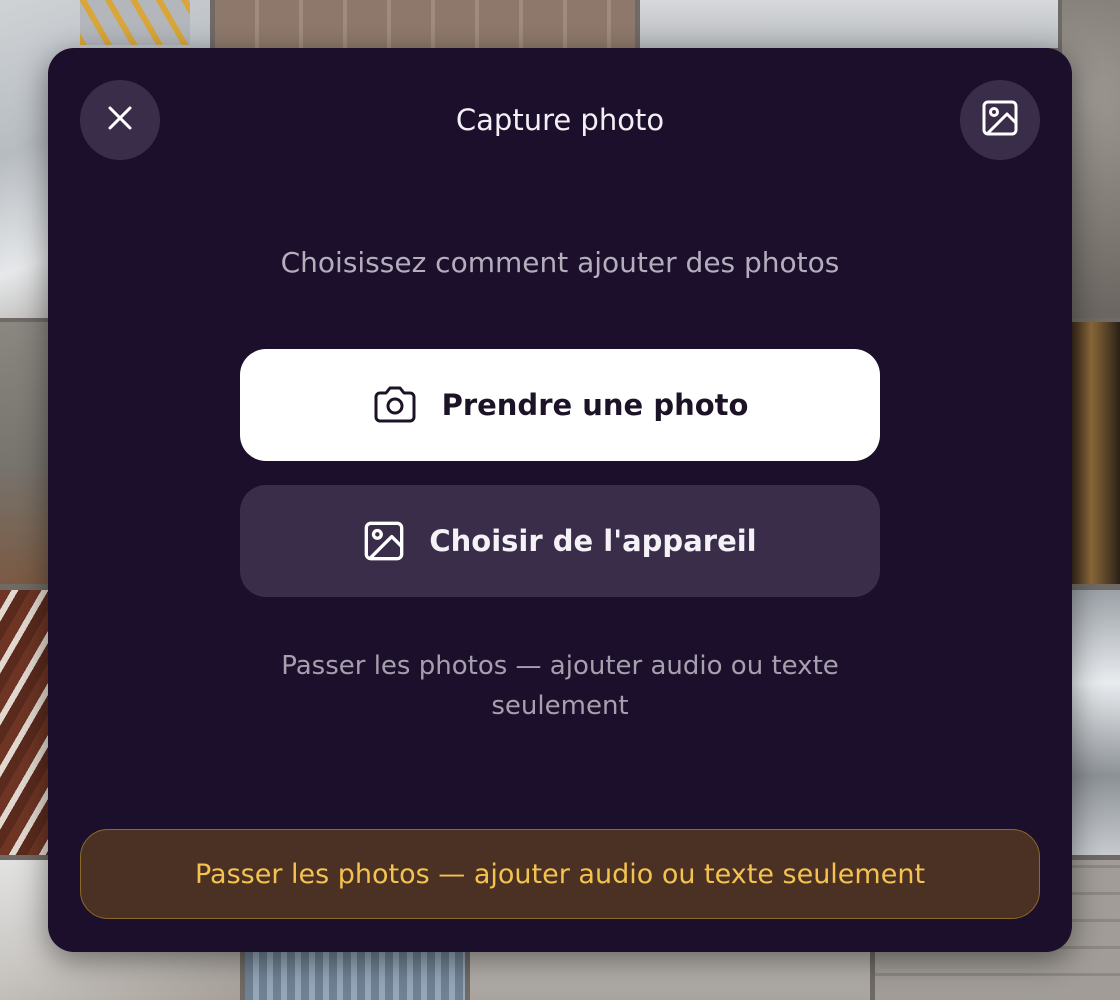 This screenshot has height=1000, width=1120. I want to click on gallery-button, so click(1000, 120).